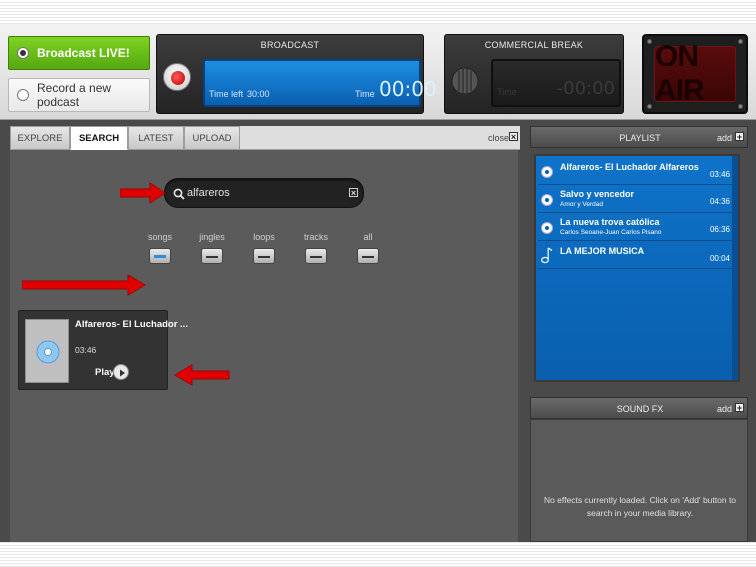 The width and height of the screenshot is (756, 567). Describe the element at coordinates (719, 174) in the screenshot. I see `playlist-item-duration: 03:46` at that location.